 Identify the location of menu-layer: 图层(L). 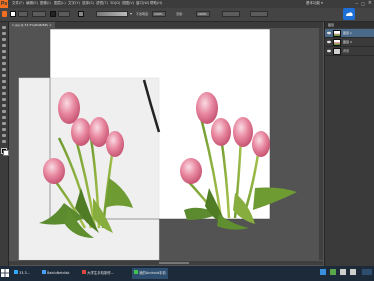
(60, 3).